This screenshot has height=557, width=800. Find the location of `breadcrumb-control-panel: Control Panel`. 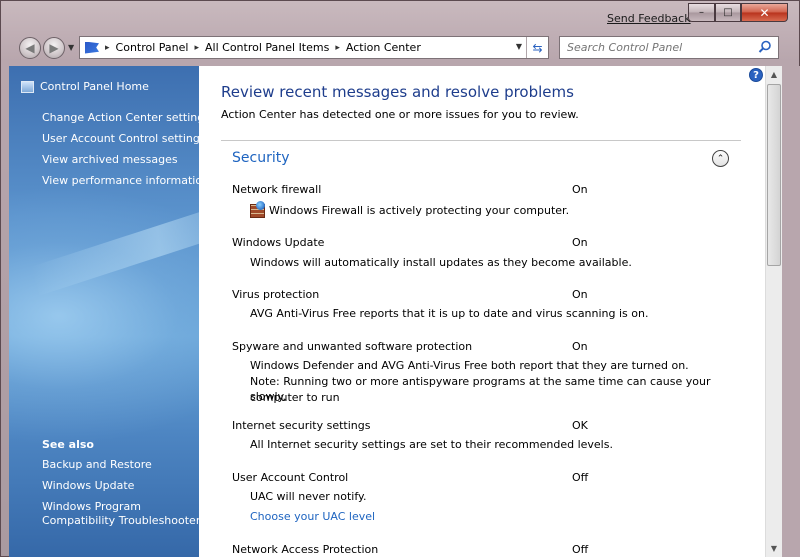

breadcrumb-control-panel: Control Panel is located at coordinates (152, 47).